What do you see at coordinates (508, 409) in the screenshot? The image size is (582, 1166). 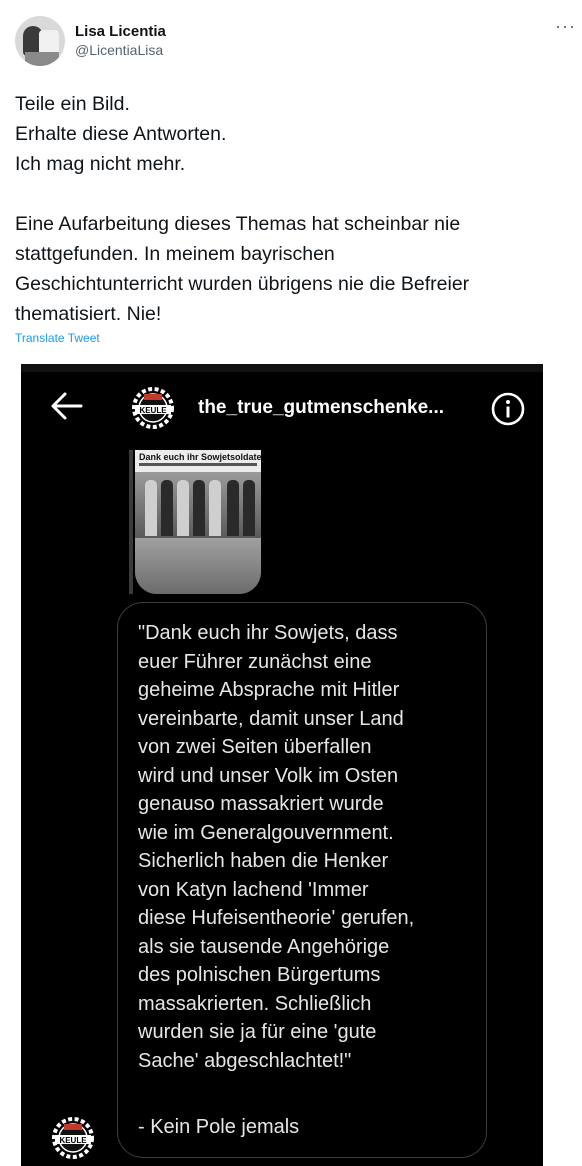 I see `info-icon` at bounding box center [508, 409].